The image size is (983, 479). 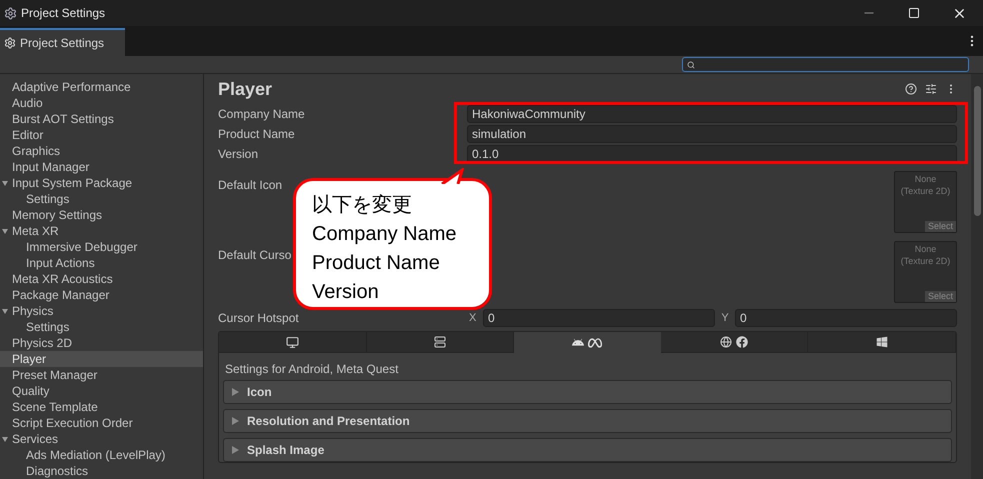 I want to click on help-icon, so click(x=911, y=89).